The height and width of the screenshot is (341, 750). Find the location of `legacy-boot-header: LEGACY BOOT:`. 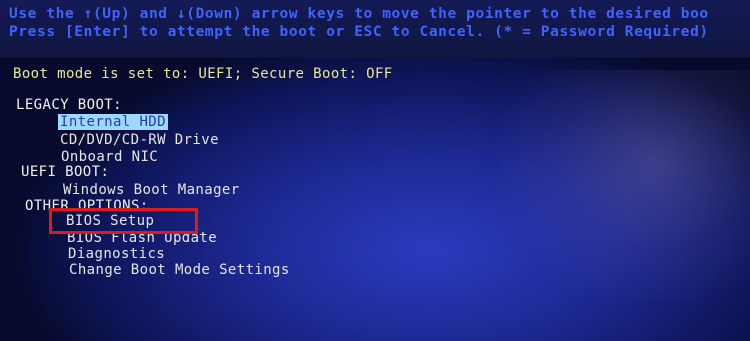

legacy-boot-header: LEGACY BOOT: is located at coordinates (69, 105).